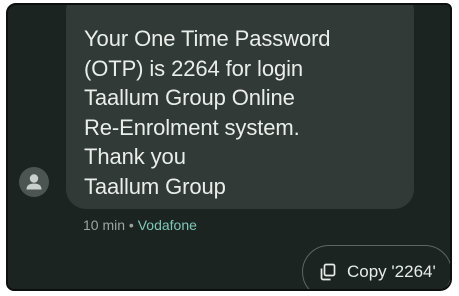 The width and height of the screenshot is (459, 296). I want to click on copy-code-button: Copy '2264', so click(376, 267).